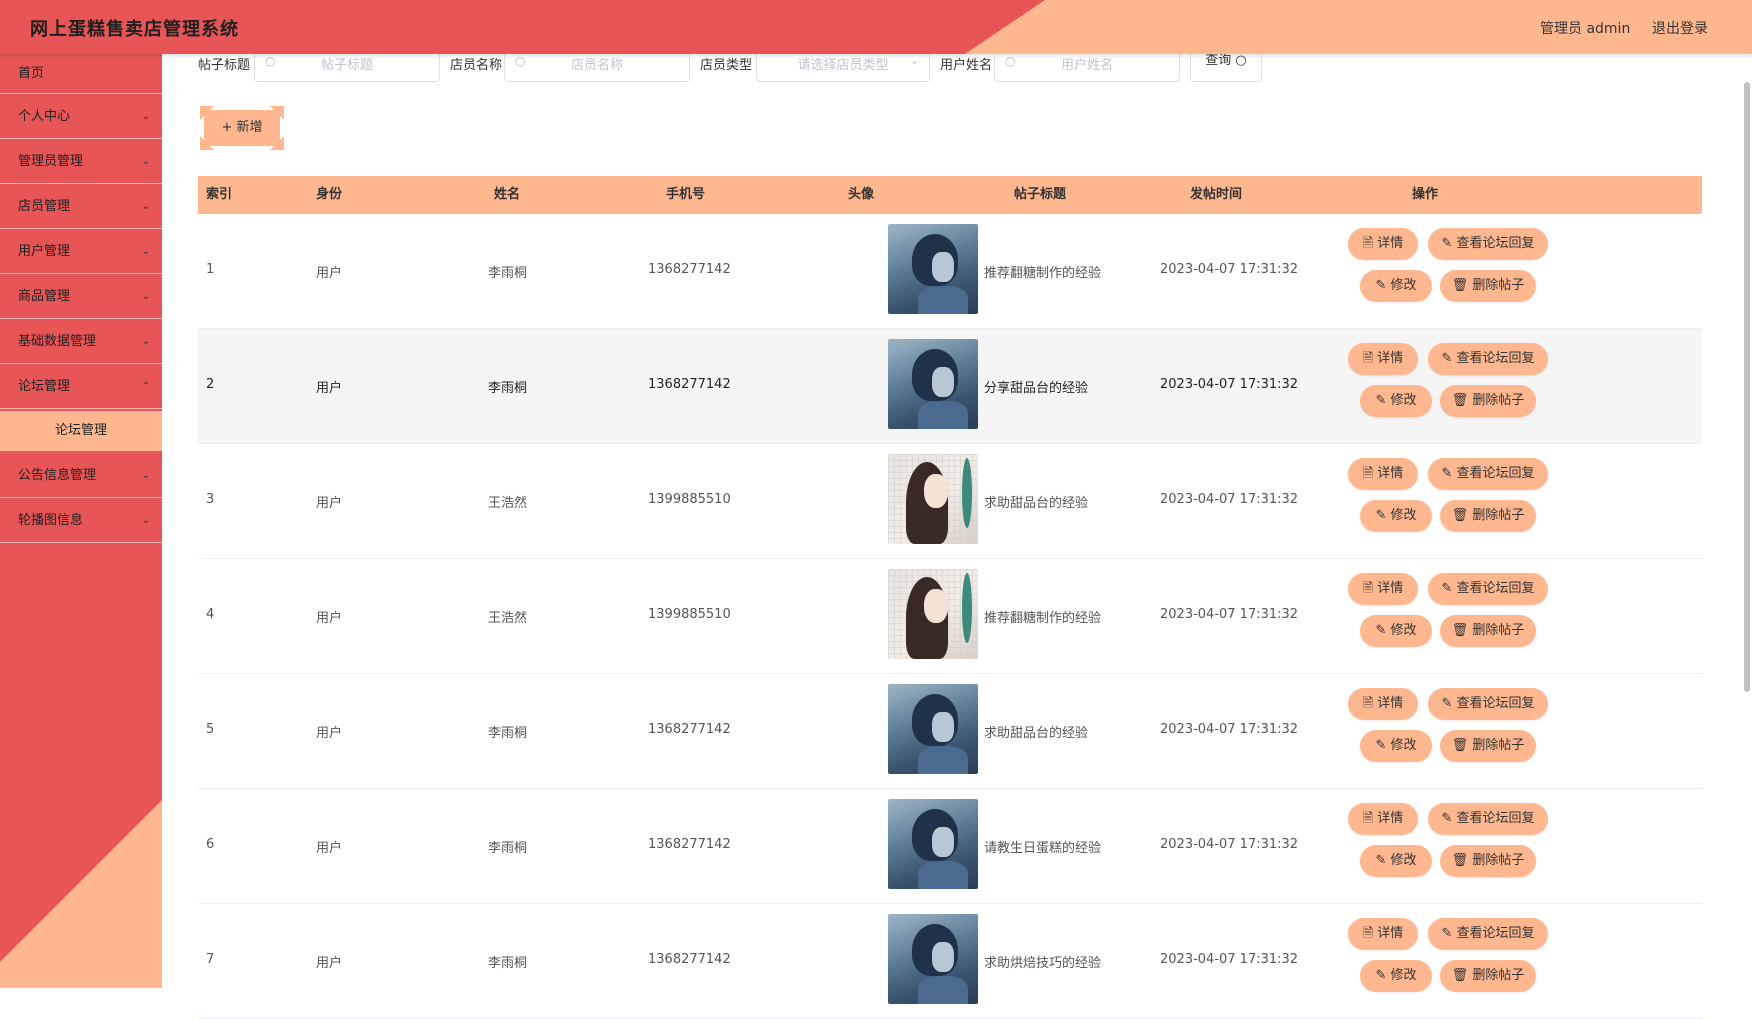  Describe the element at coordinates (81, 74) in the screenshot. I see `sidebar-item: 首页` at that location.